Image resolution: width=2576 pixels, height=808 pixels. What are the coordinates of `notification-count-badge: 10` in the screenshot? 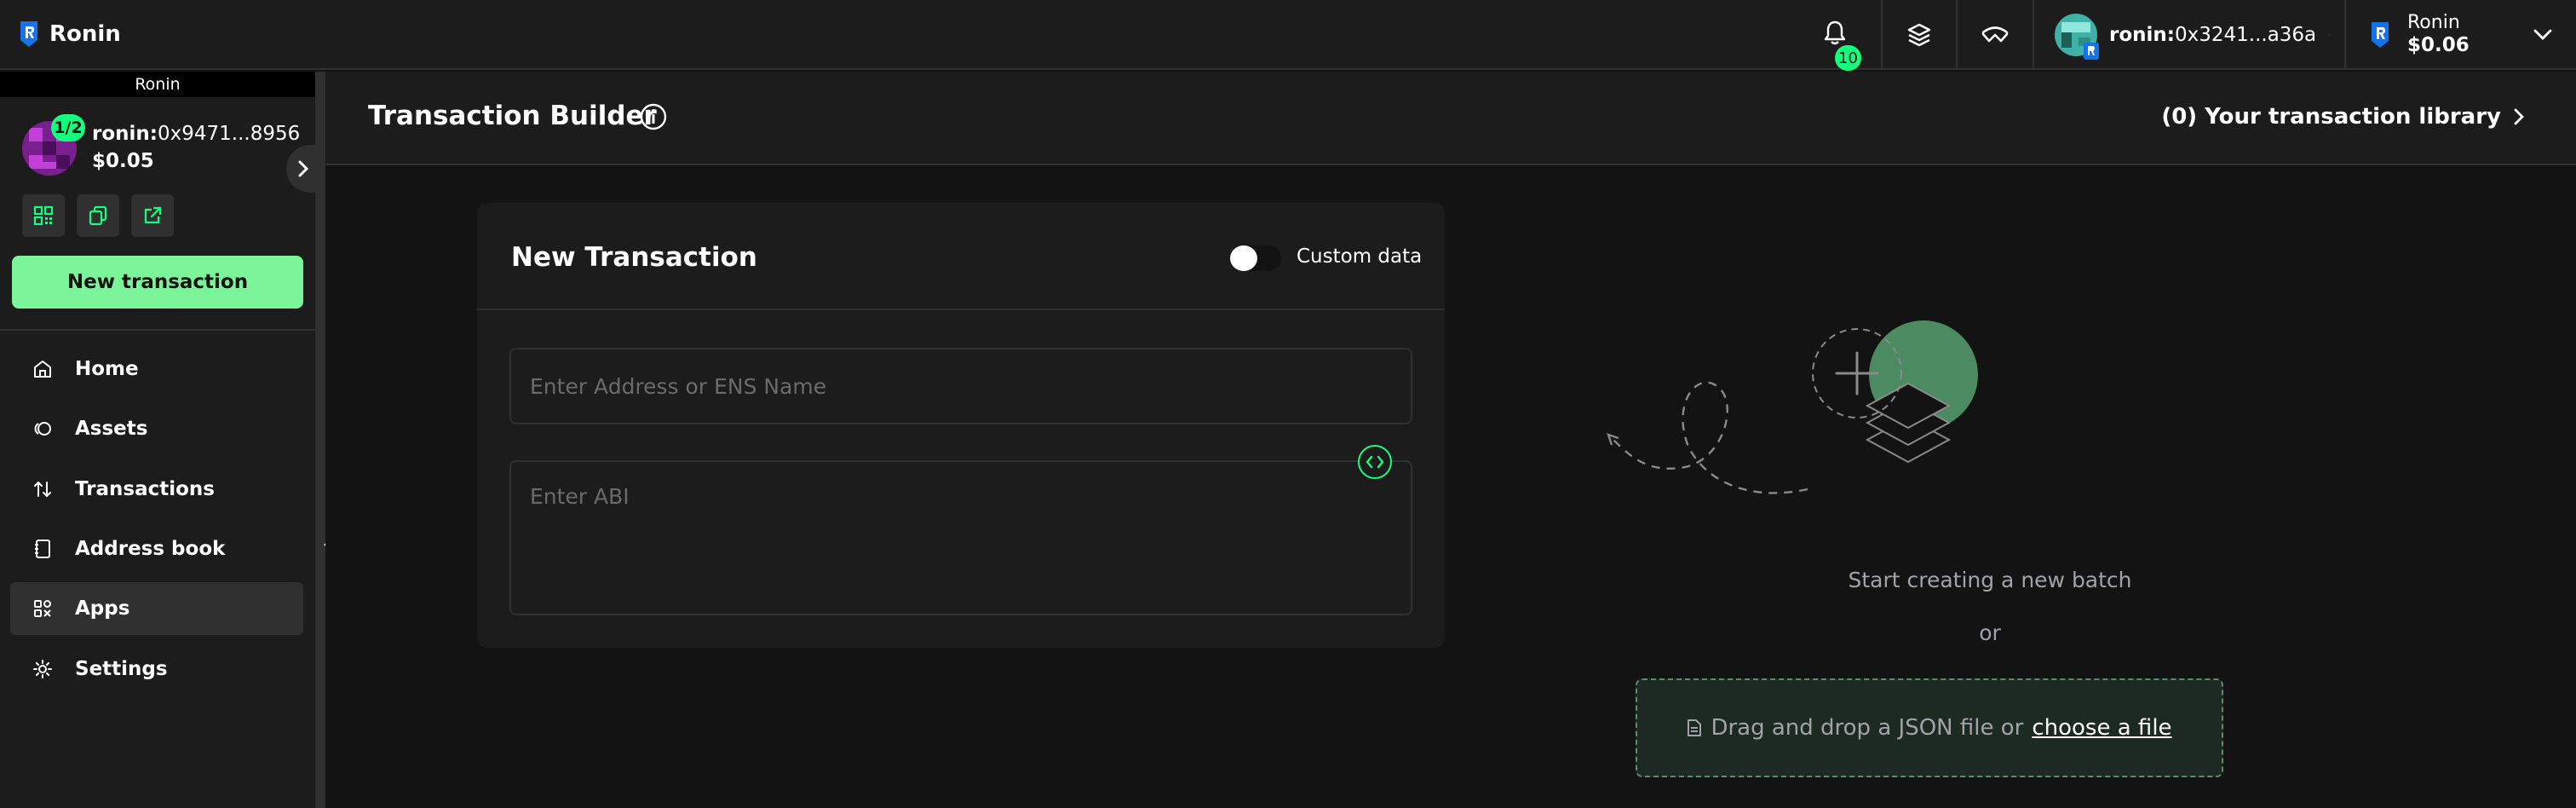 It's located at (1848, 58).